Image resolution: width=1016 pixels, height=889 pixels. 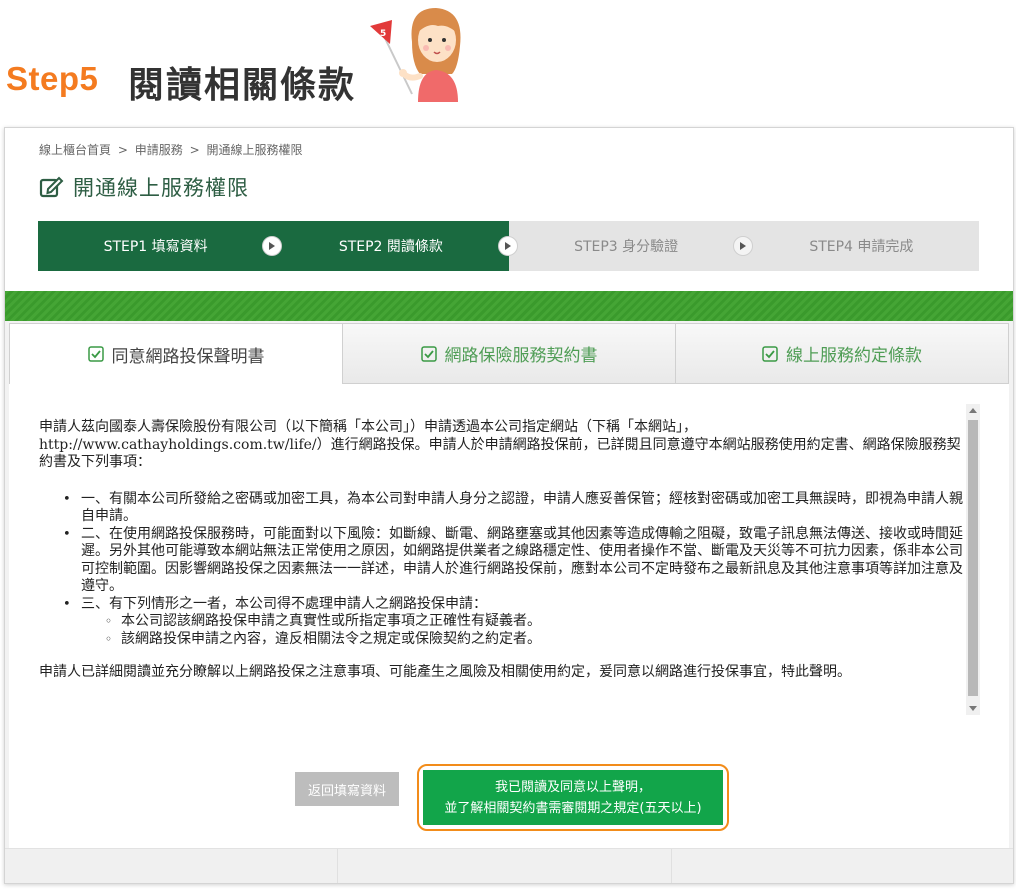 I want to click on progress-step-1: STEP1 填寫資料, so click(x=160, y=246).